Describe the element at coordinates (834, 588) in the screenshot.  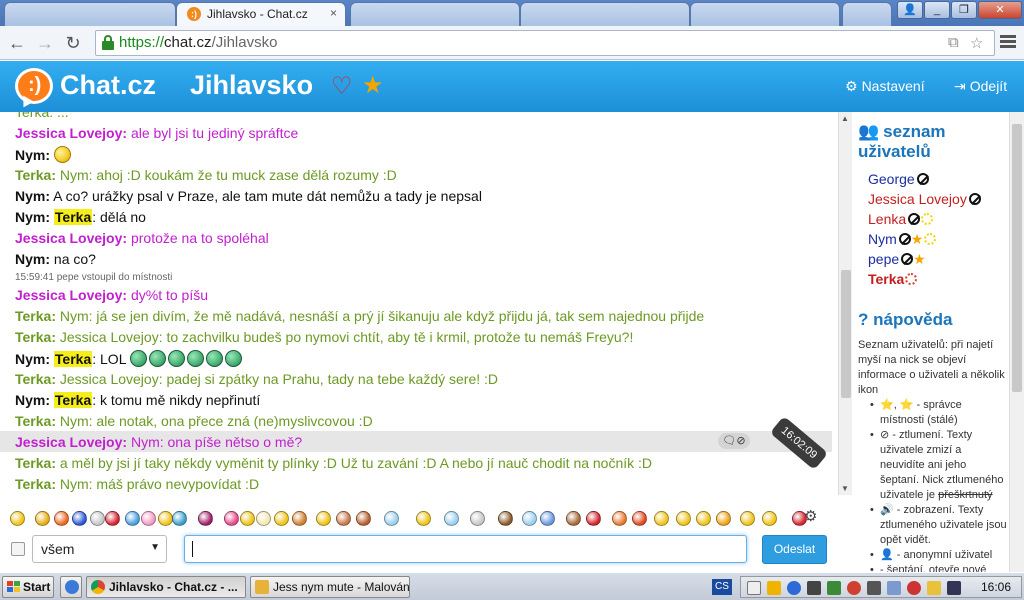
I see `tray-app-icon` at that location.